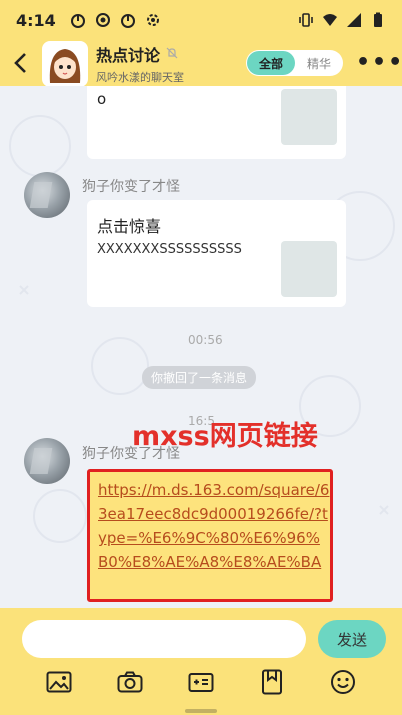 The height and width of the screenshot is (715, 402). Describe the element at coordinates (319, 63) in the screenshot. I see `tab-featured: 精华` at that location.